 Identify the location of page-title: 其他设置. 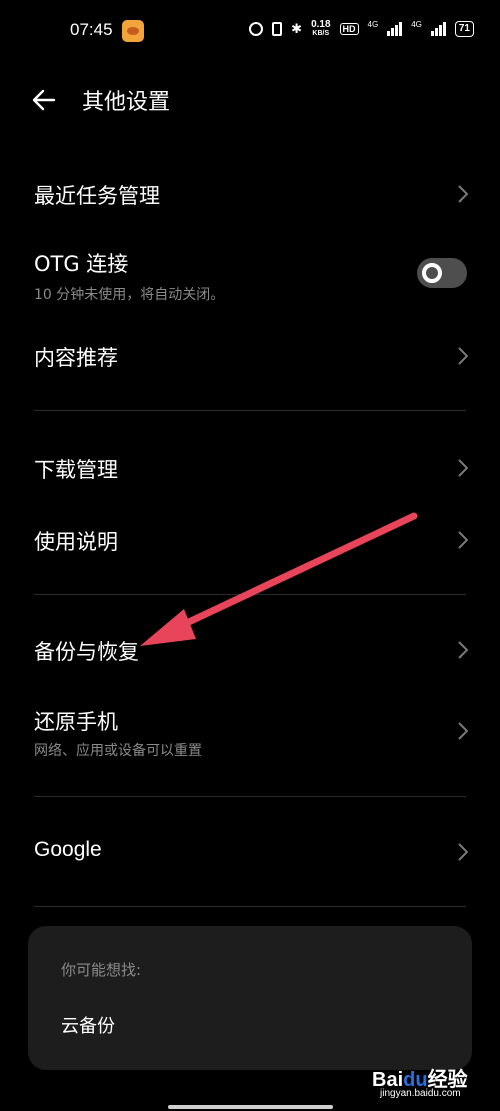
(126, 102).